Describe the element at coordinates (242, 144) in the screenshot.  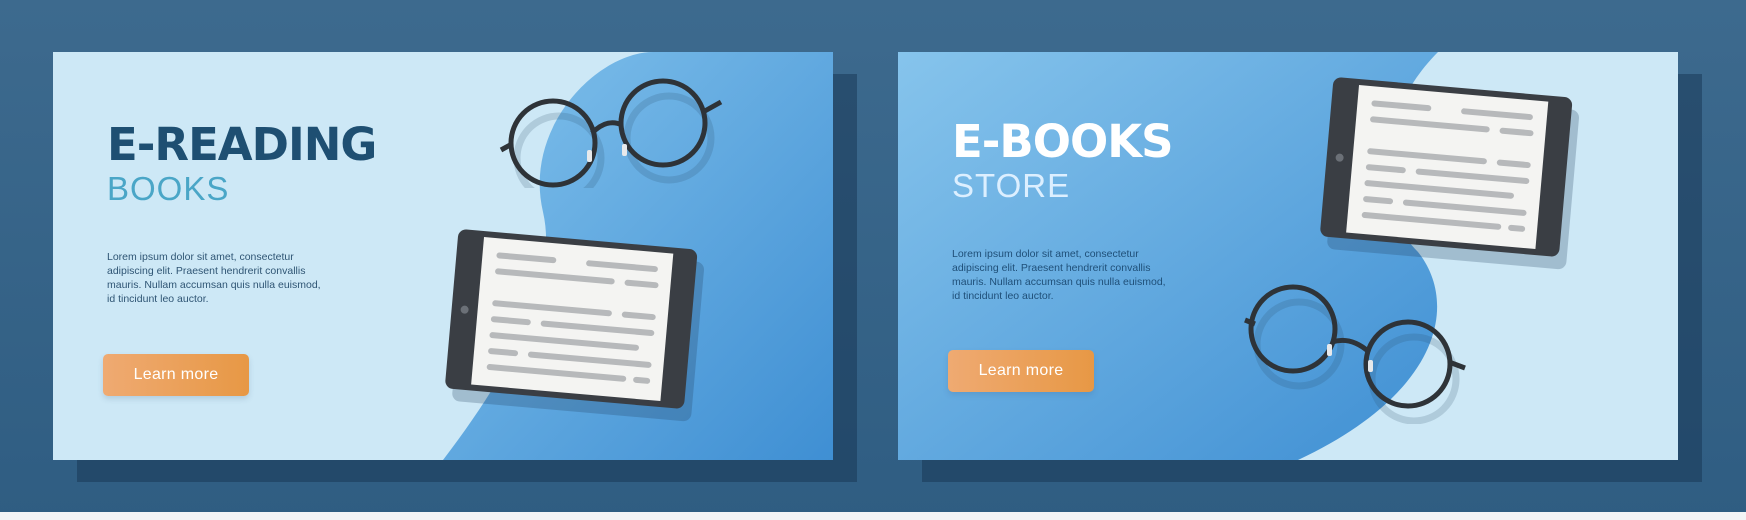
I see `banner-title: E-READING` at that location.